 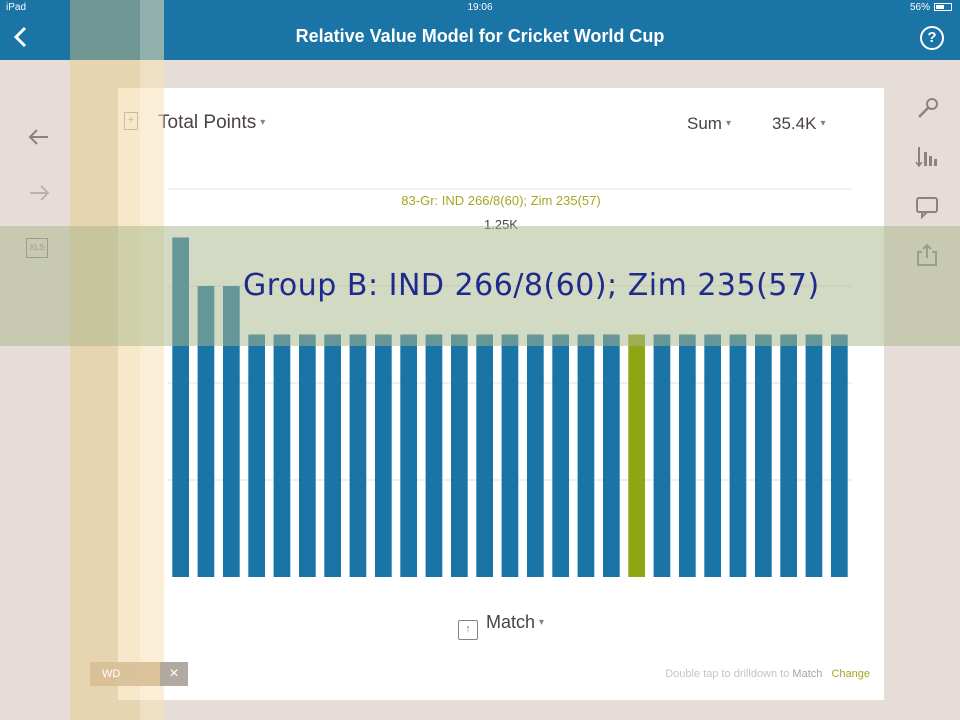 What do you see at coordinates (727, 674) in the screenshot?
I see `hint-text: Double tap to drilldown to` at bounding box center [727, 674].